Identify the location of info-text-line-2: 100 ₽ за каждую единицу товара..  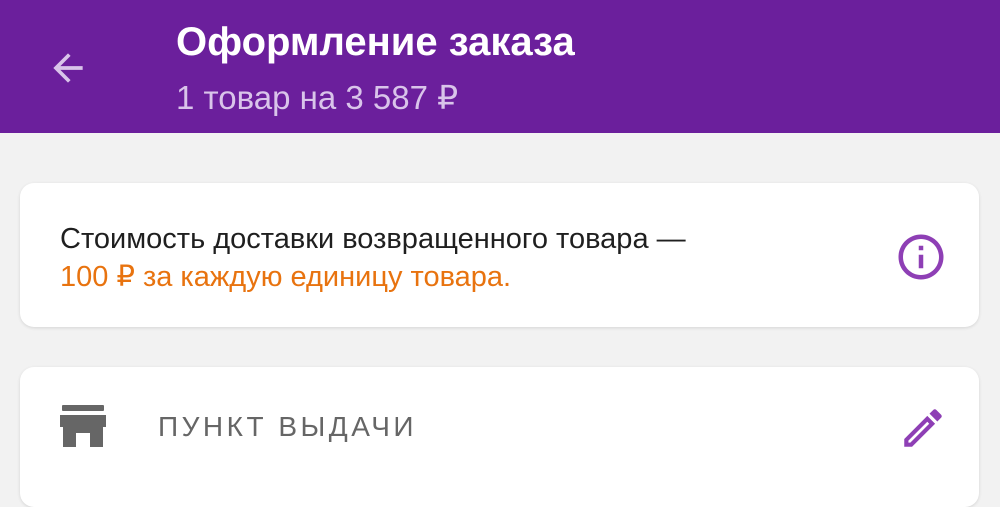
(286, 277).